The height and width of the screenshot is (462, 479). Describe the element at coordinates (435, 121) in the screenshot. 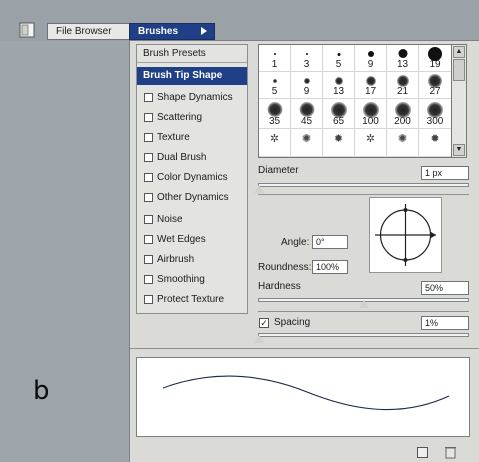

I see `brush-size-label: 300` at that location.